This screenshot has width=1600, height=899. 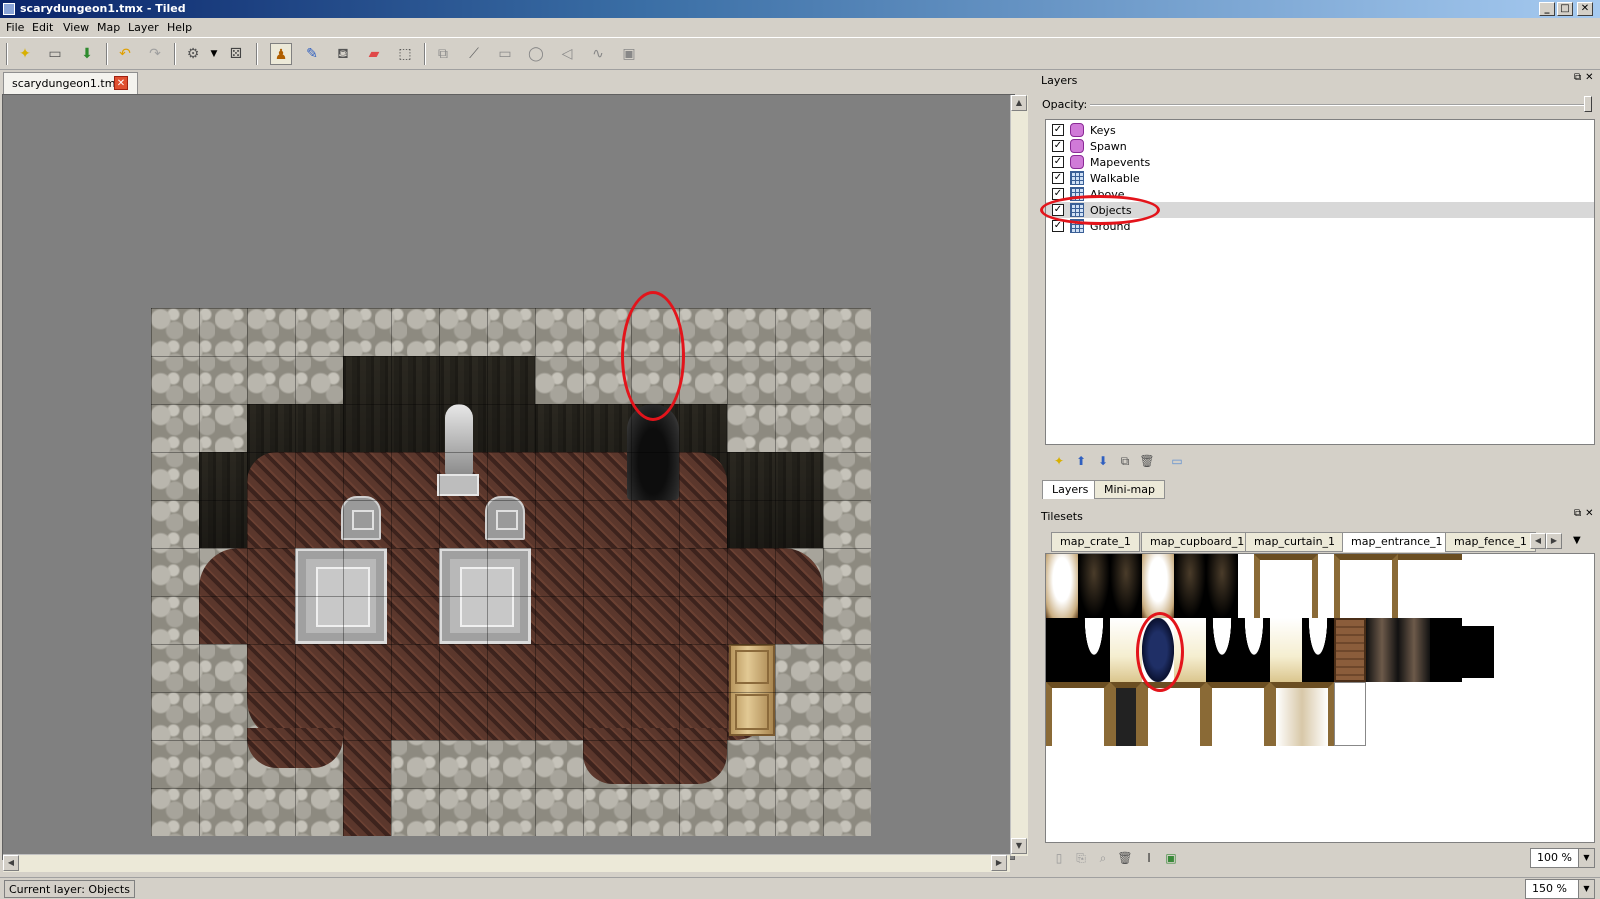 I want to click on horizontal-scrollbar: ◀ ▶, so click(x=506, y=863).